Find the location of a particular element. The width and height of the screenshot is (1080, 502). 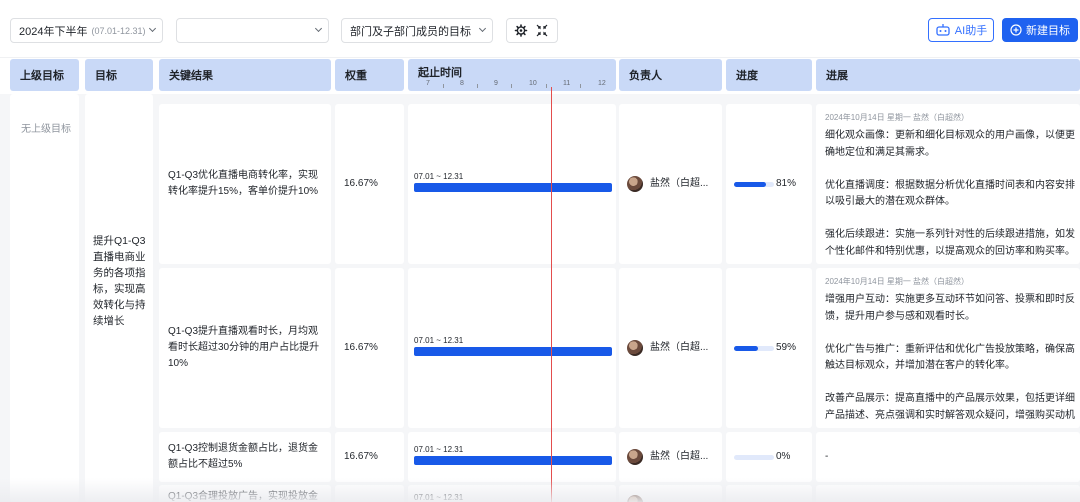

key-result-cell: Q1-Q3控制退货金额占比，退货金 额占比不超过5% is located at coordinates (245, 457).